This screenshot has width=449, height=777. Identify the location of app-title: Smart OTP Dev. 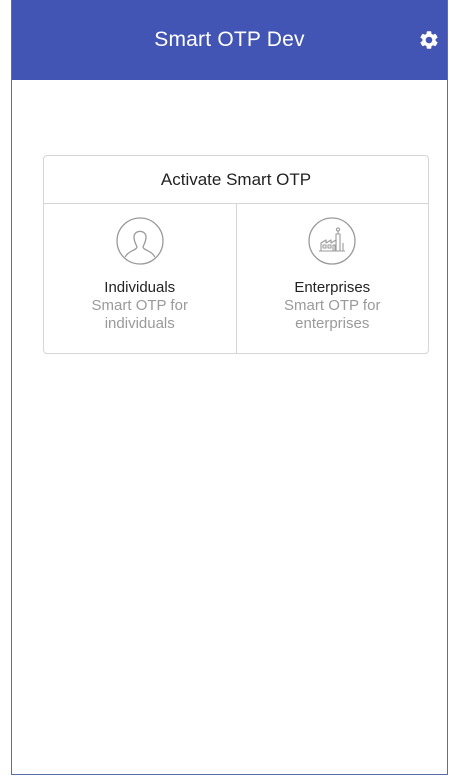
(229, 39).